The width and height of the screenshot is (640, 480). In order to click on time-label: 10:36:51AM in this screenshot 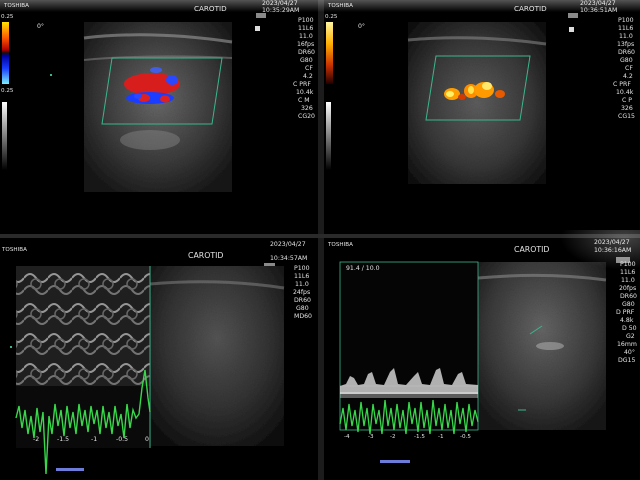, I will do `click(598, 10)`.